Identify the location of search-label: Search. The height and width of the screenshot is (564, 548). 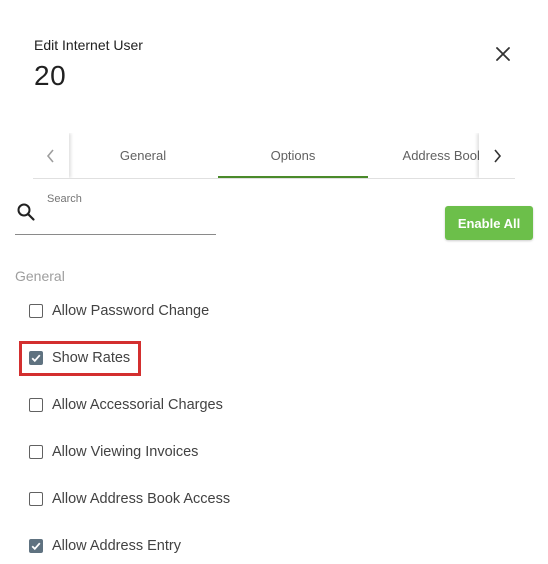
(64, 199).